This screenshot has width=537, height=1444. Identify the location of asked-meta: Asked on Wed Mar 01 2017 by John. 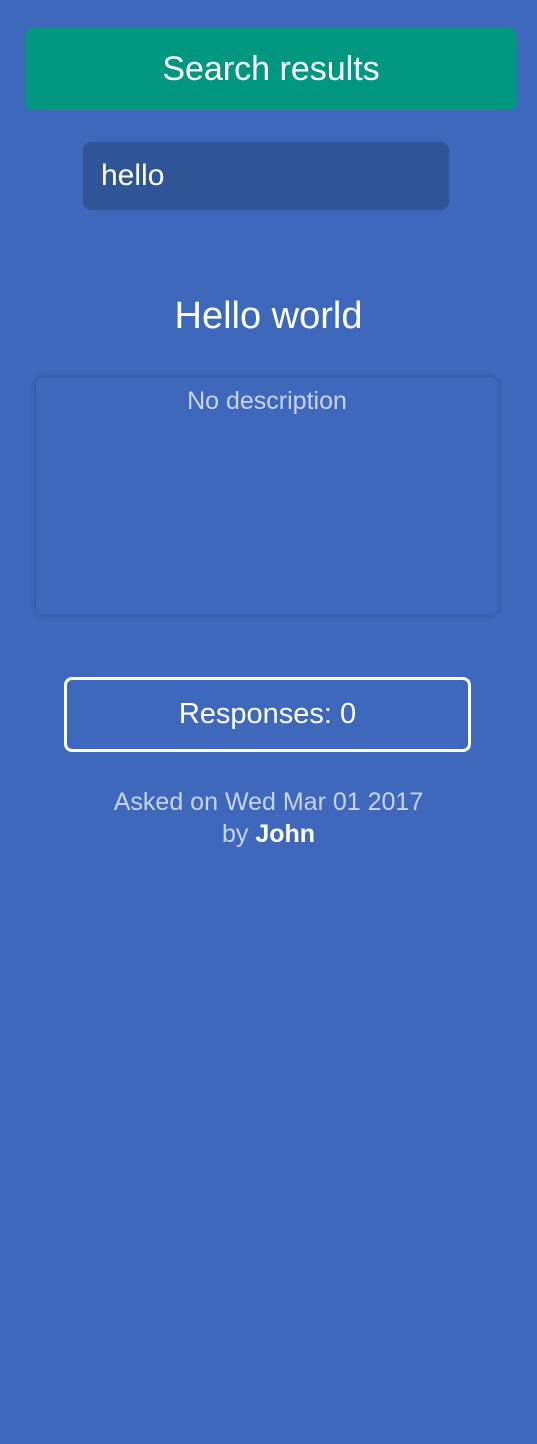
(268, 818).